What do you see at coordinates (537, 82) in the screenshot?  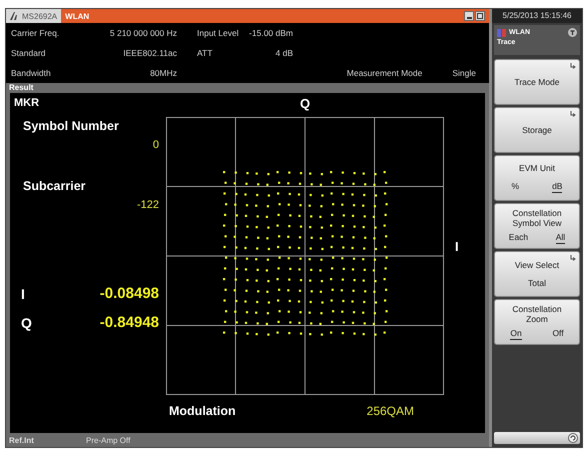 I see `softkey-button: Trace Mode` at bounding box center [537, 82].